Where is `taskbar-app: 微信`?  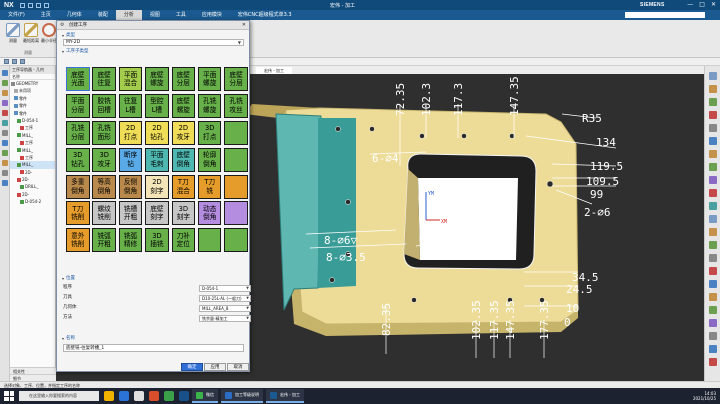 taskbar-app: 微信 is located at coordinates (205, 396).